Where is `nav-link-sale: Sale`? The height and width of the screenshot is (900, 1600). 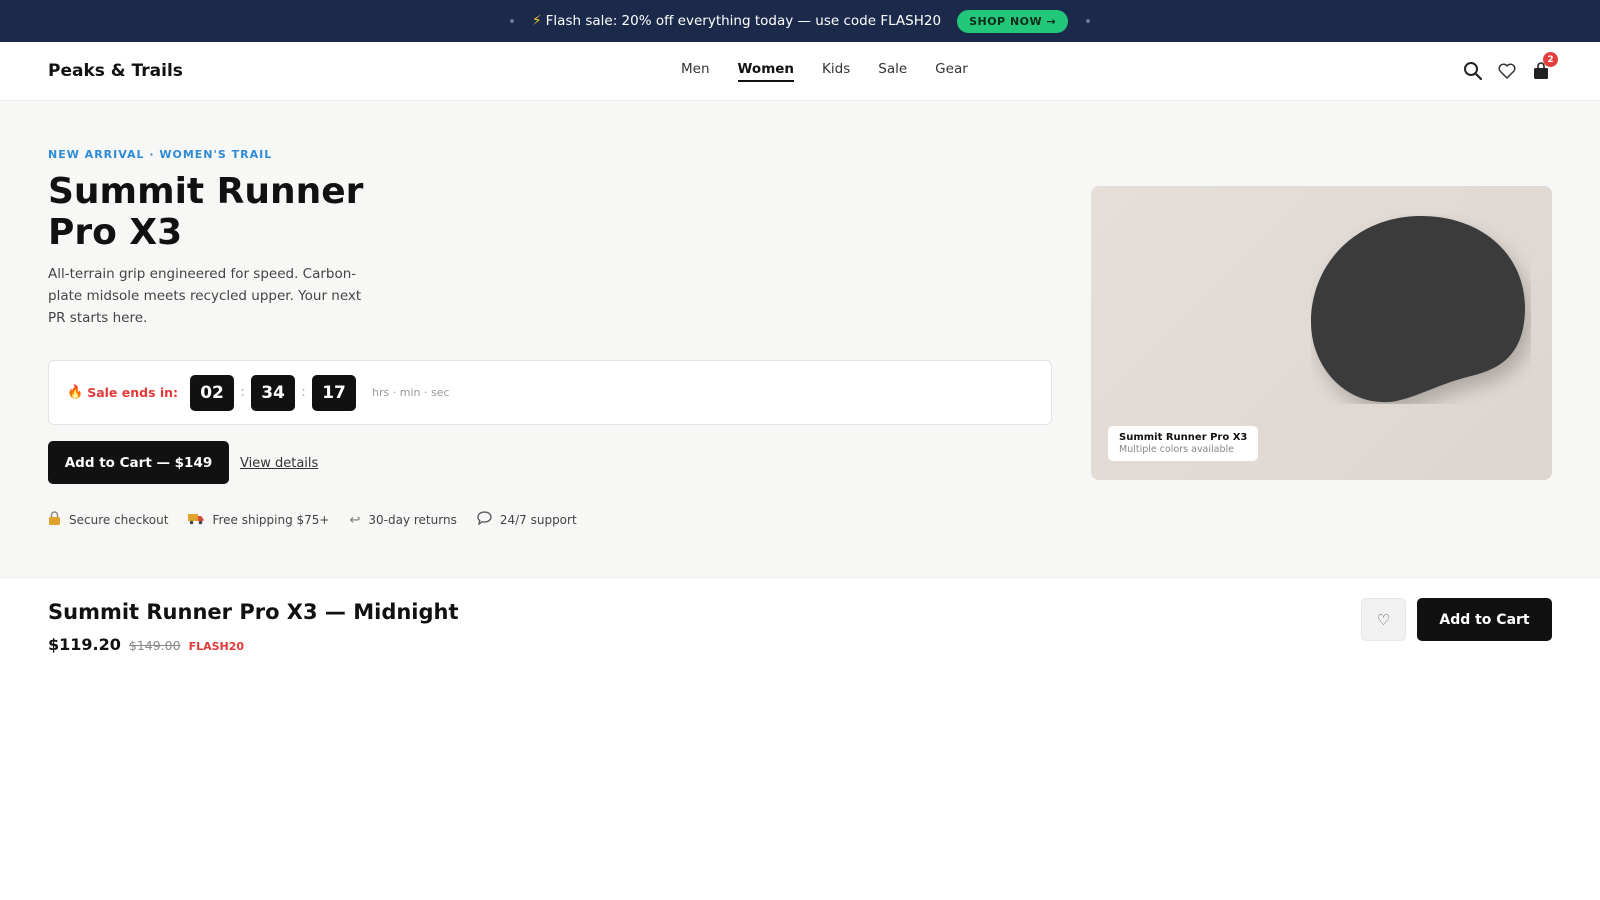
nav-link-sale: Sale is located at coordinates (892, 71).